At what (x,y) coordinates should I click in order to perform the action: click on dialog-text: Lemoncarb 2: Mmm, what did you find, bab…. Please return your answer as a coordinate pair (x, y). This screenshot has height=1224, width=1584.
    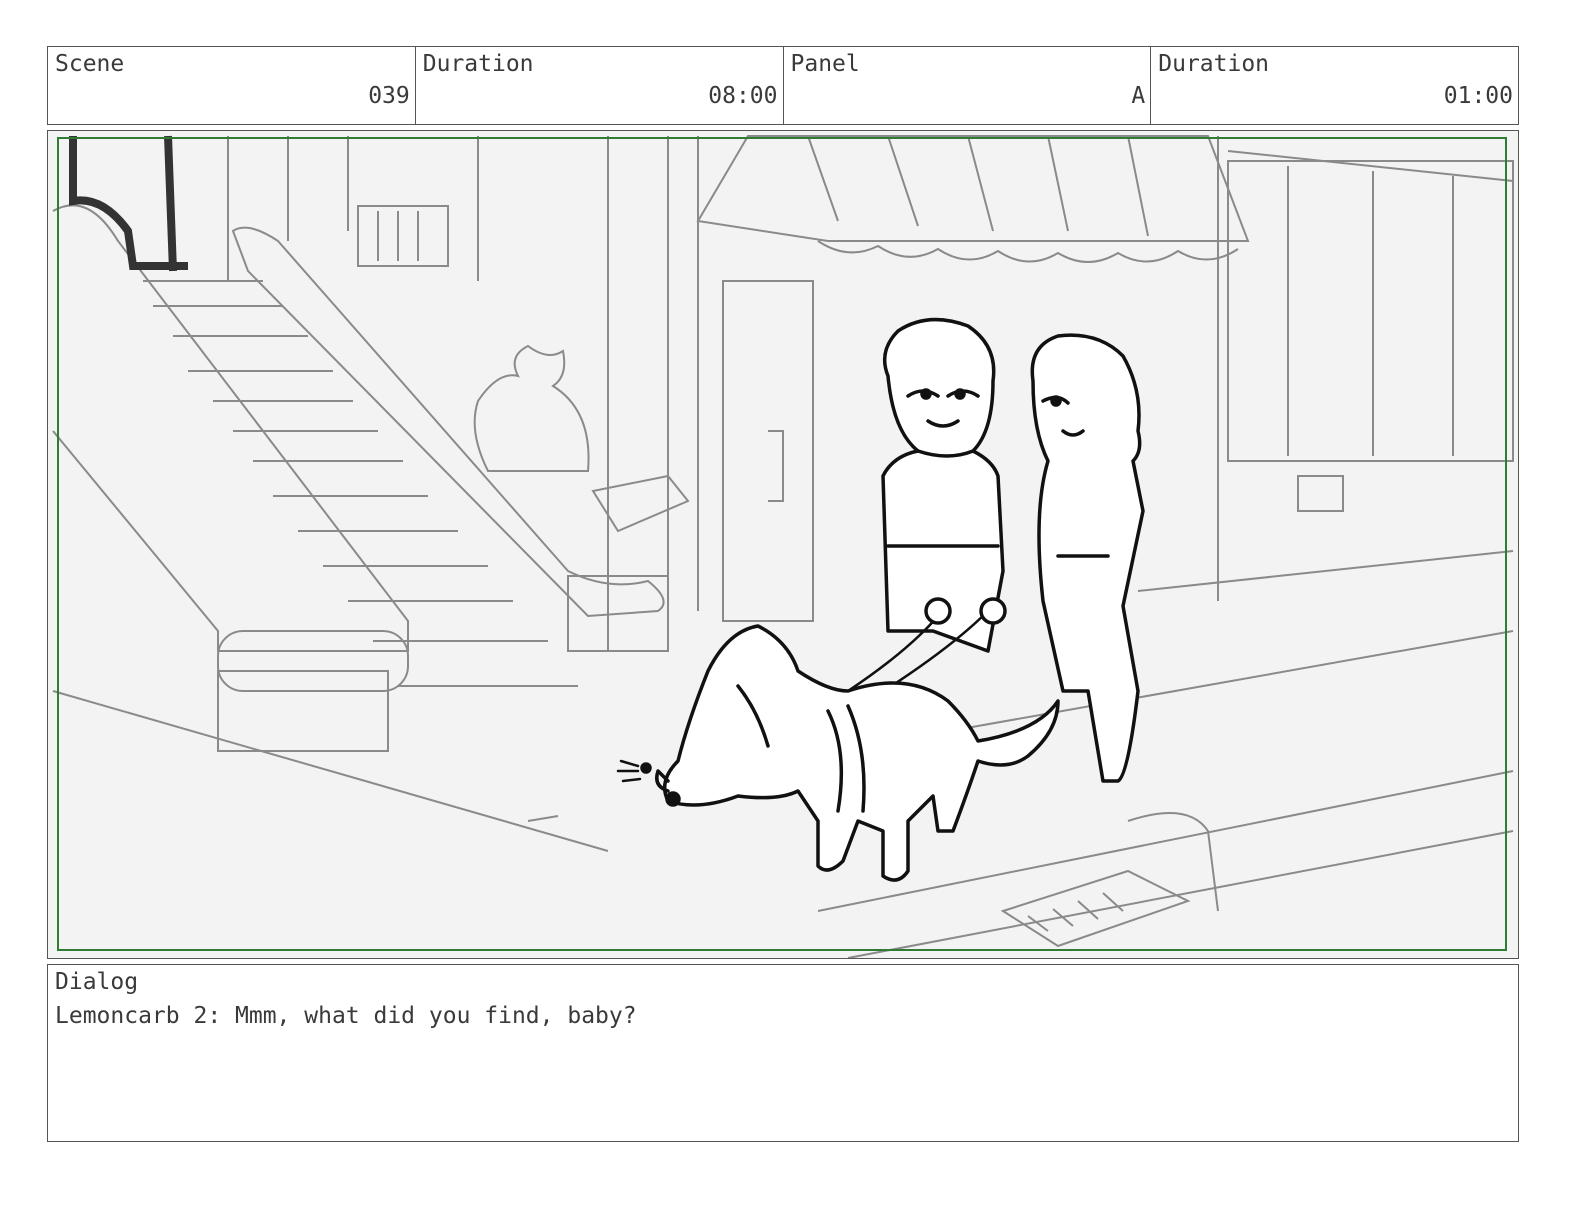
    Looking at the image, I should click on (346, 1016).